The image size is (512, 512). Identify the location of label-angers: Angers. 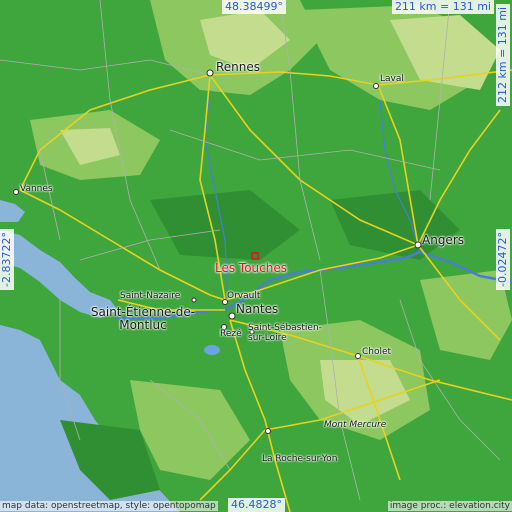
(443, 240).